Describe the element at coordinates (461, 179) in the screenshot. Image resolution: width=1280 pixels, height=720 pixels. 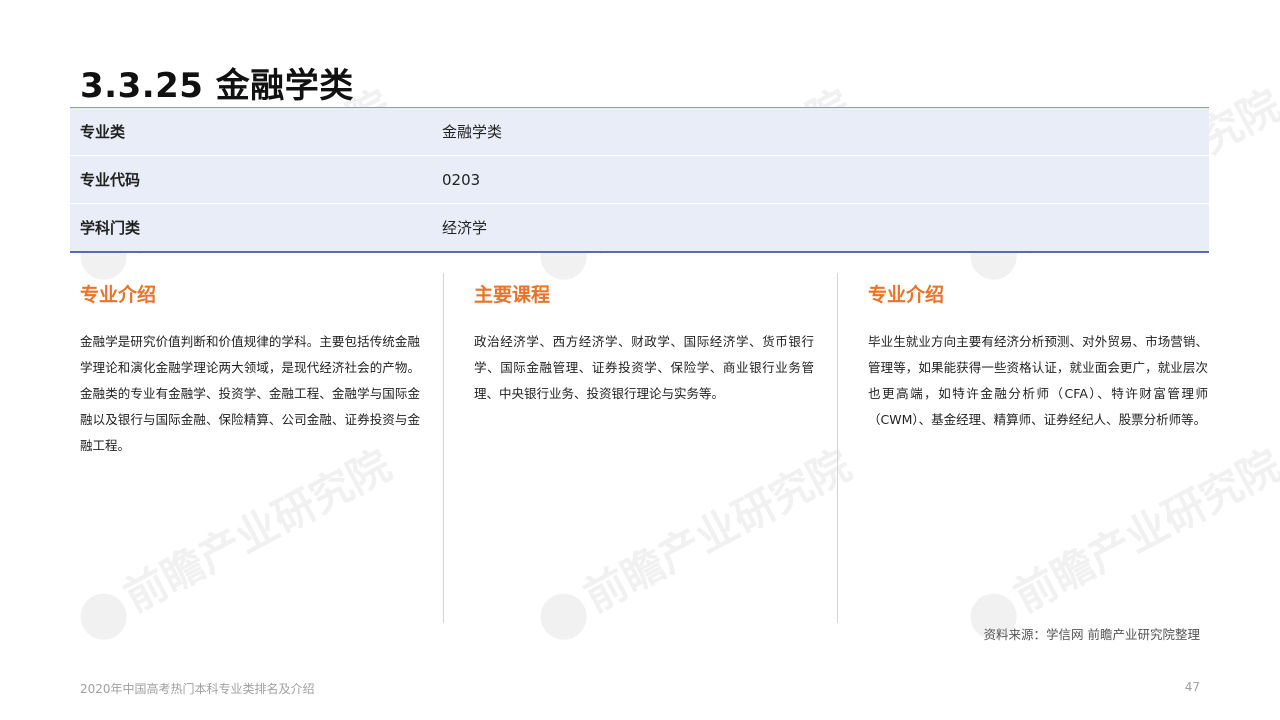
I see `row-value: 0203` at that location.